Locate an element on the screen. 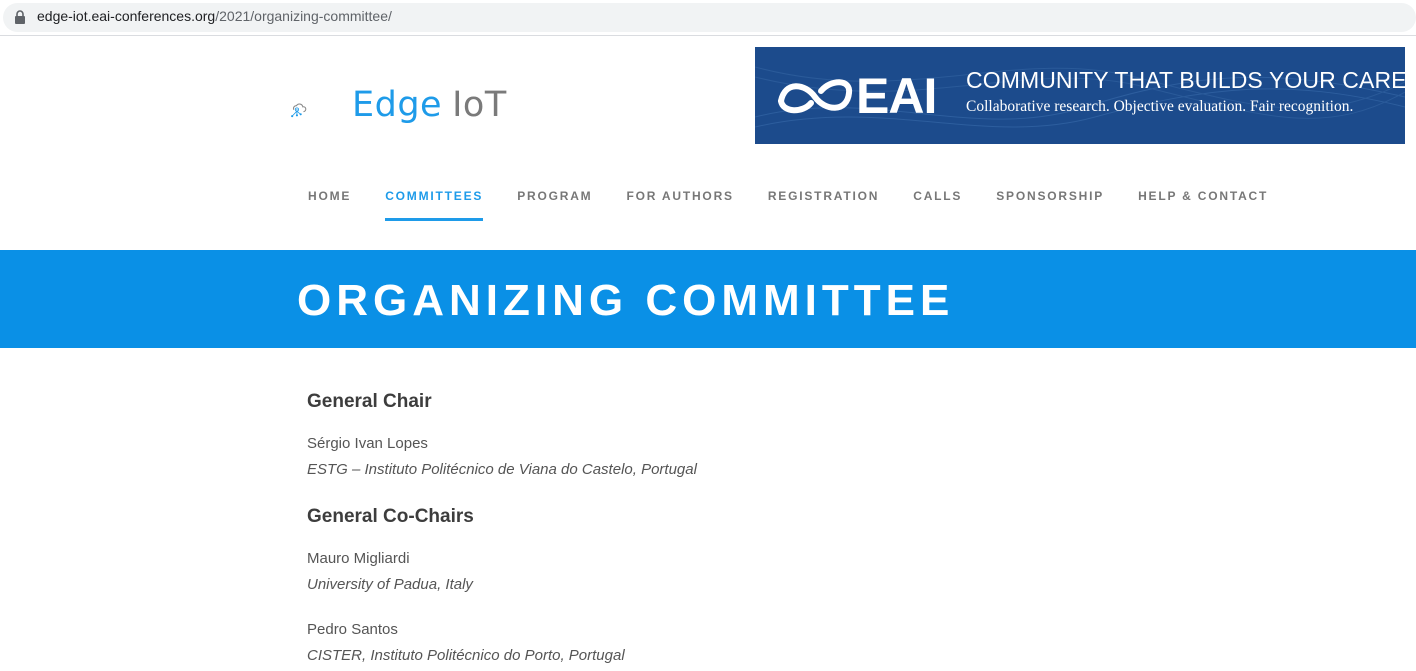  lock-icon is located at coordinates (20, 17).